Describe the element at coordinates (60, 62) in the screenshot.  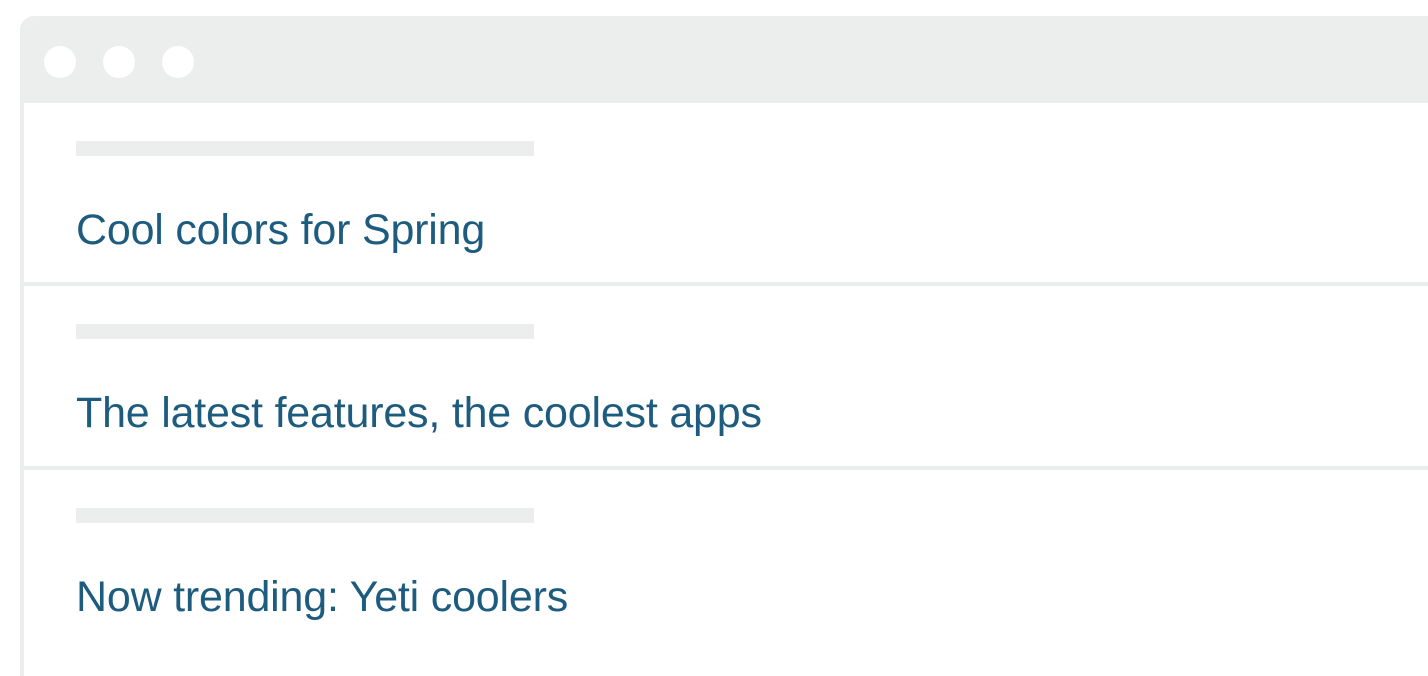
I see `window-close-dot` at that location.